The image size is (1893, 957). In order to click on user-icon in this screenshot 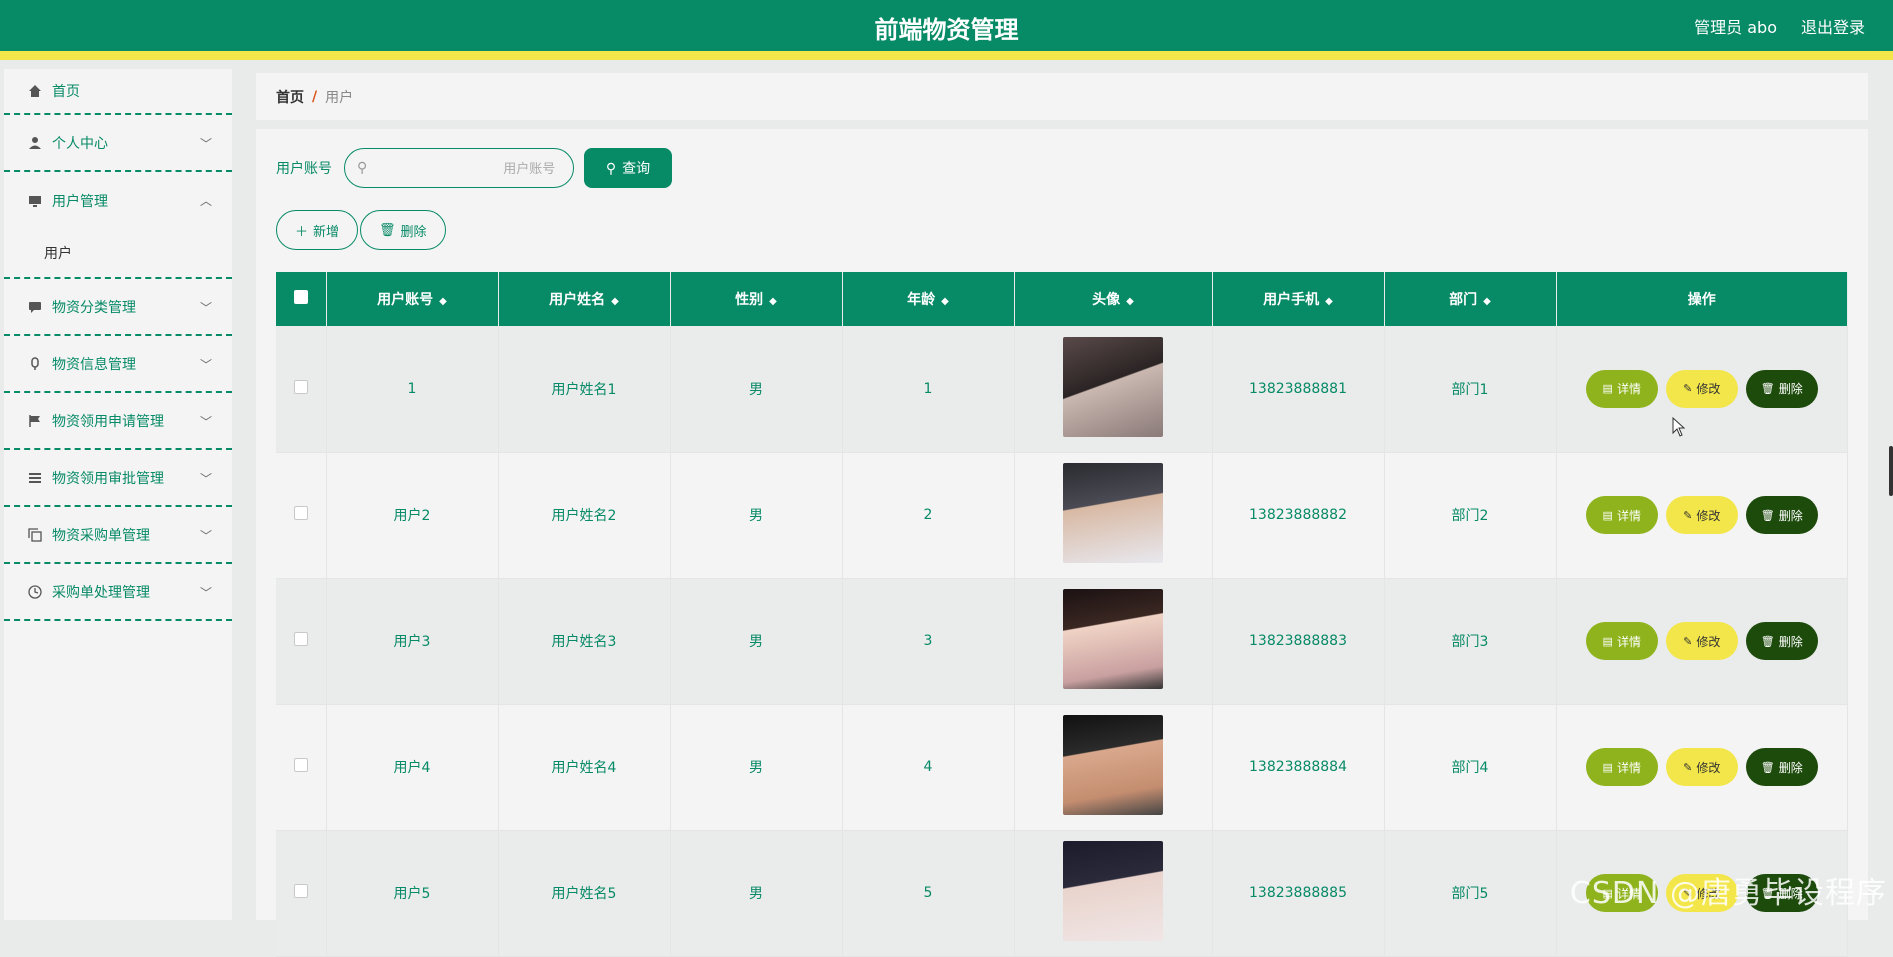, I will do `click(35, 143)`.